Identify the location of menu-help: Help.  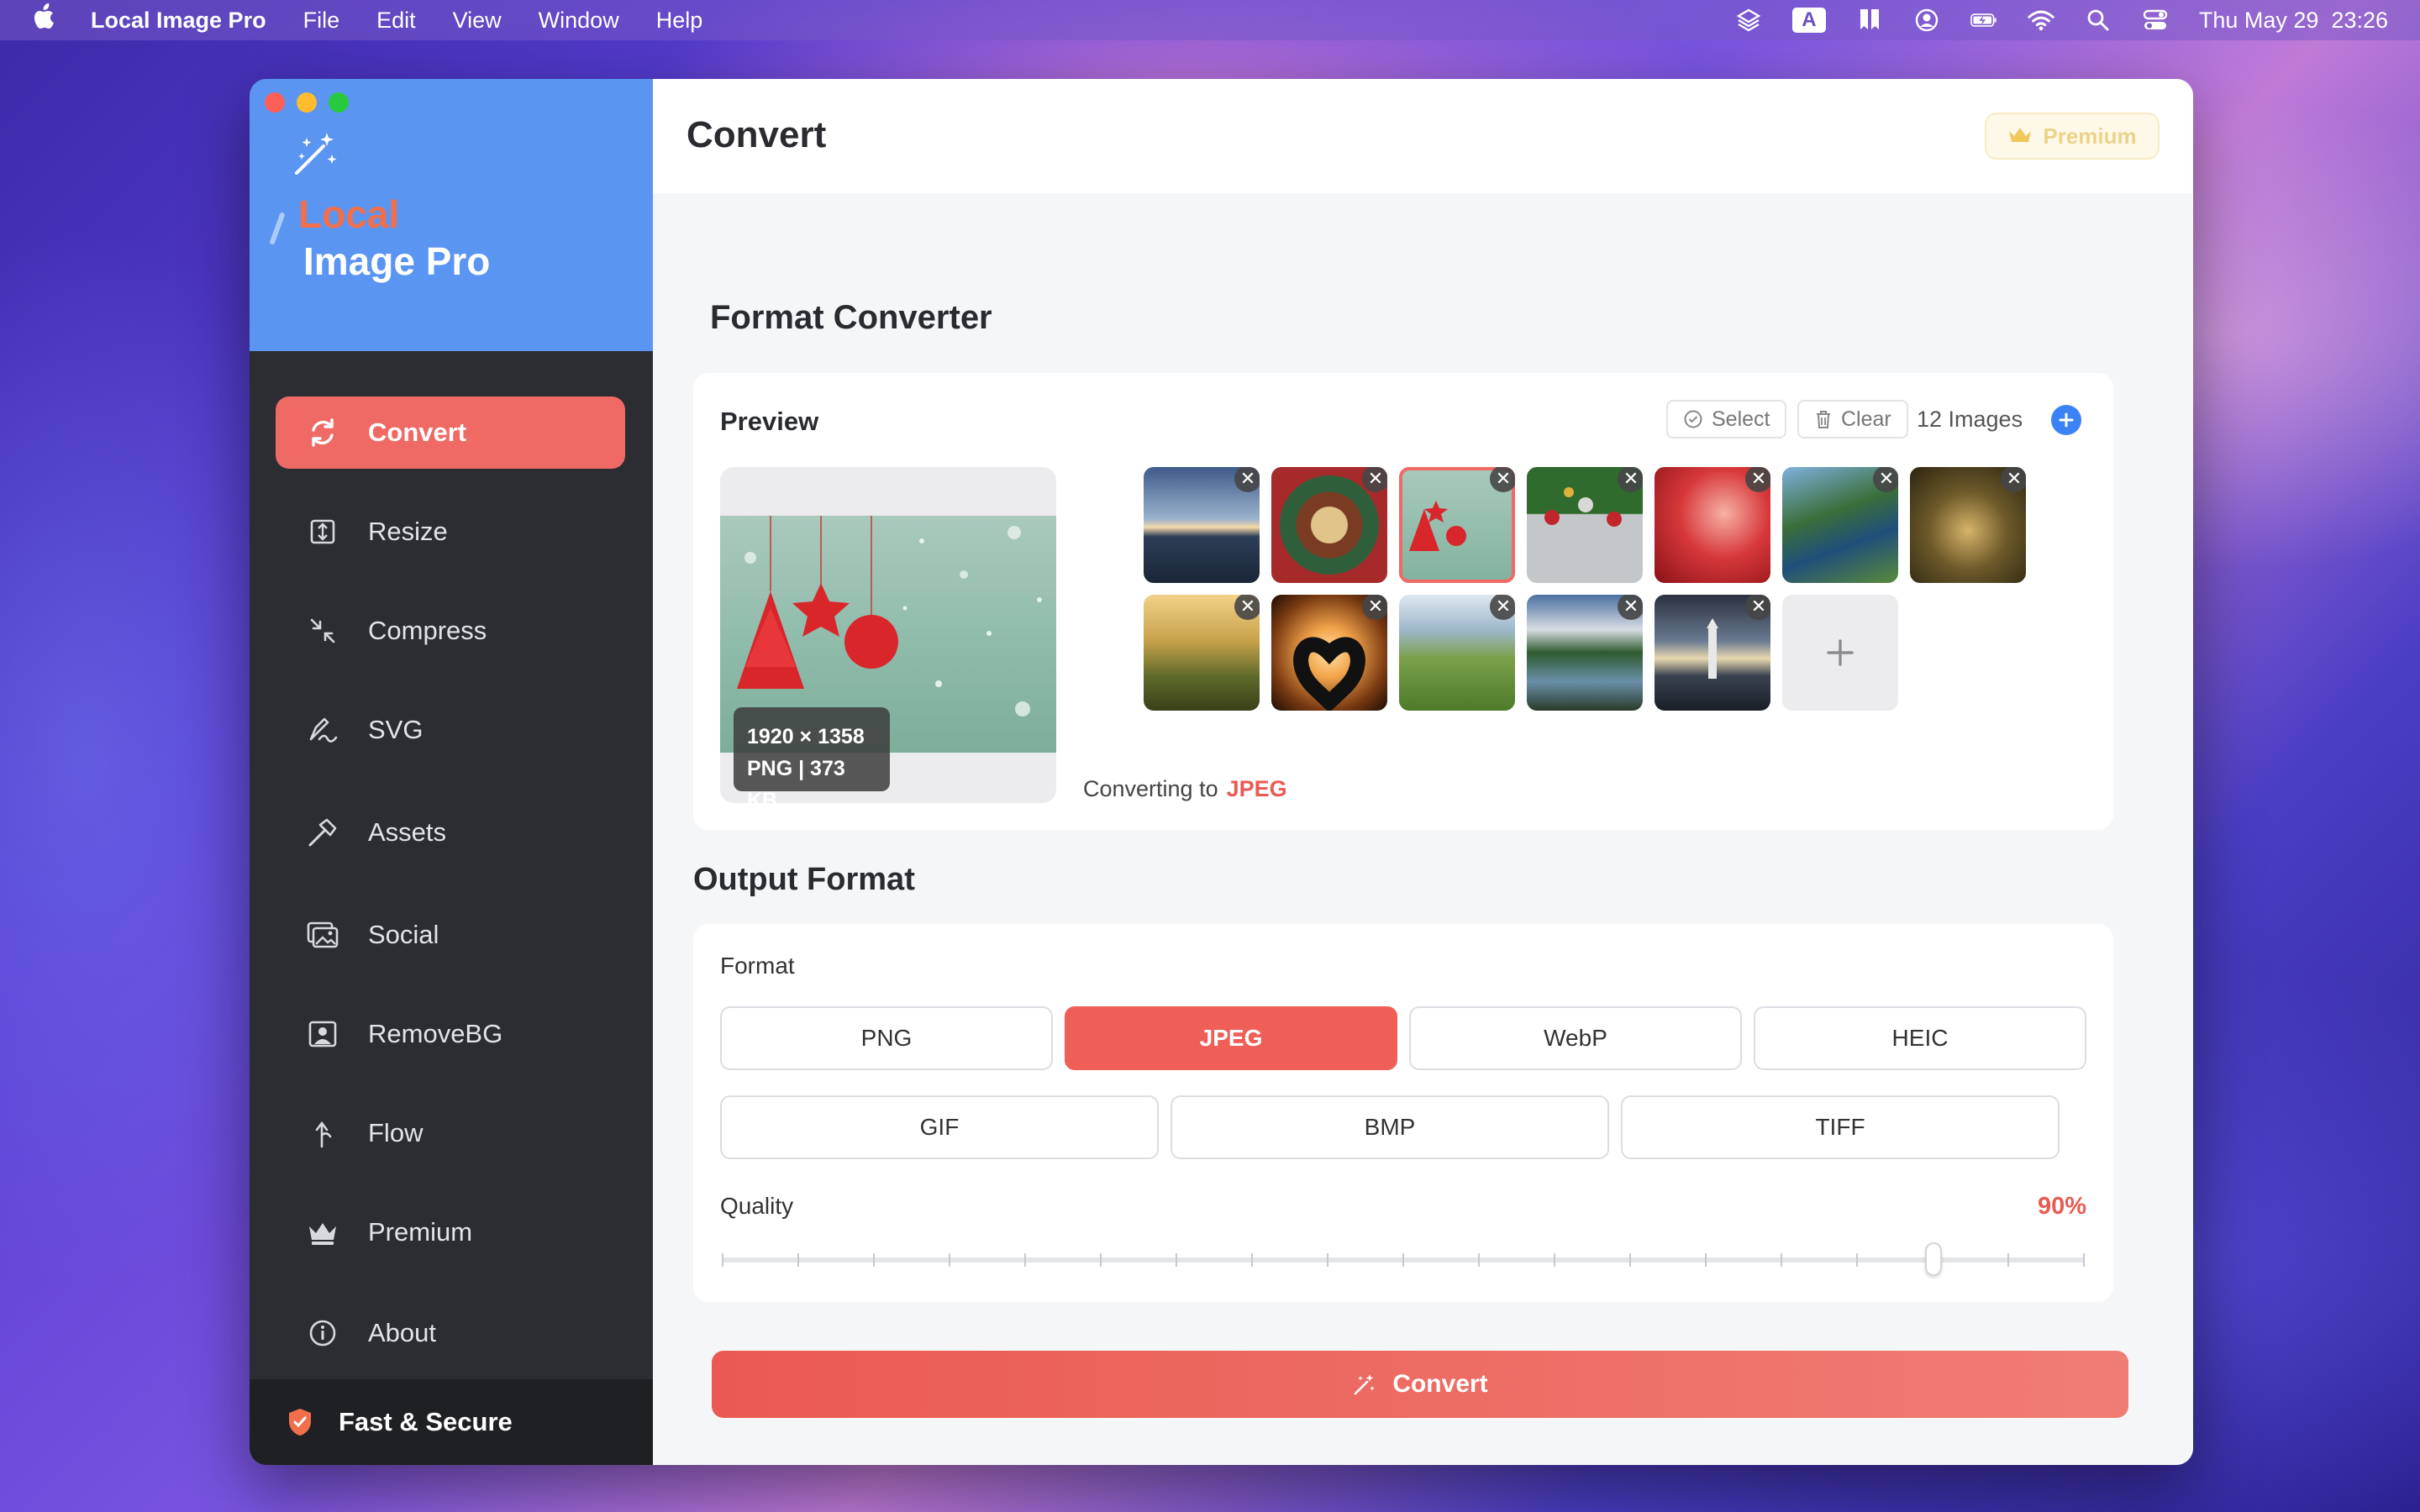
(679, 21).